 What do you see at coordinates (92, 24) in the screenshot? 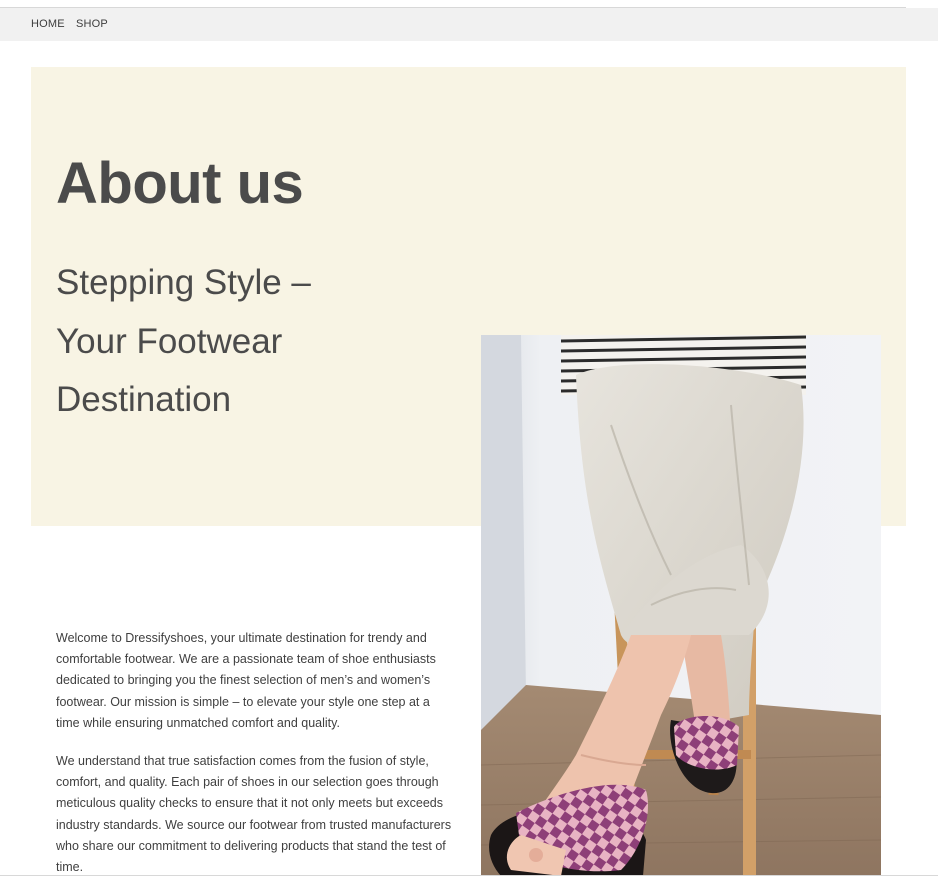
I see `nav-shop-link: SHOP` at bounding box center [92, 24].